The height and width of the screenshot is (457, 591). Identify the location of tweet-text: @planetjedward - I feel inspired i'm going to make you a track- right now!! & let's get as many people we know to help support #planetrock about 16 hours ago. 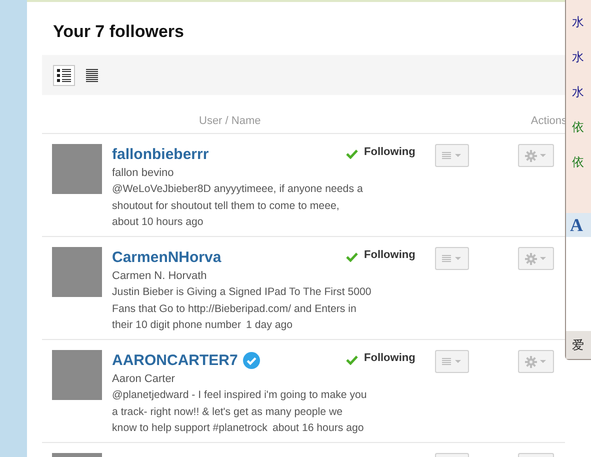
(240, 412).